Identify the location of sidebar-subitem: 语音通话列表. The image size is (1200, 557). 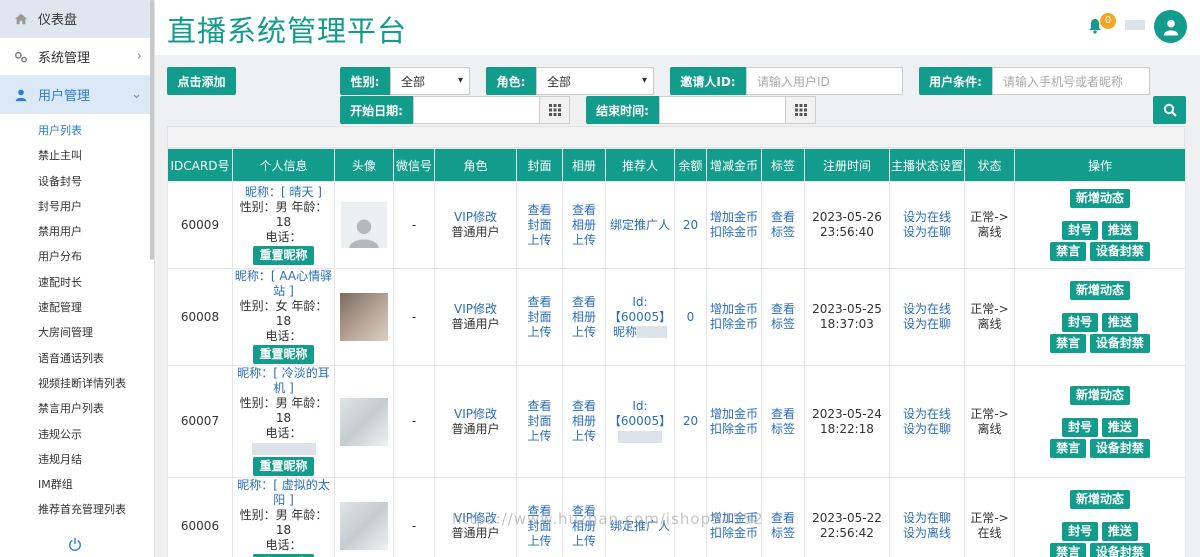
(77, 358).